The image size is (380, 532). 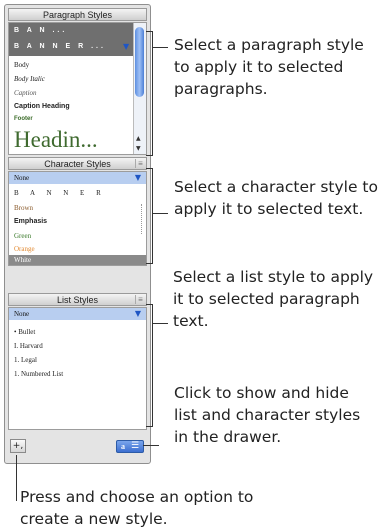 What do you see at coordinates (77, 193) in the screenshot?
I see `char-style-banner: B A N N E R` at bounding box center [77, 193].